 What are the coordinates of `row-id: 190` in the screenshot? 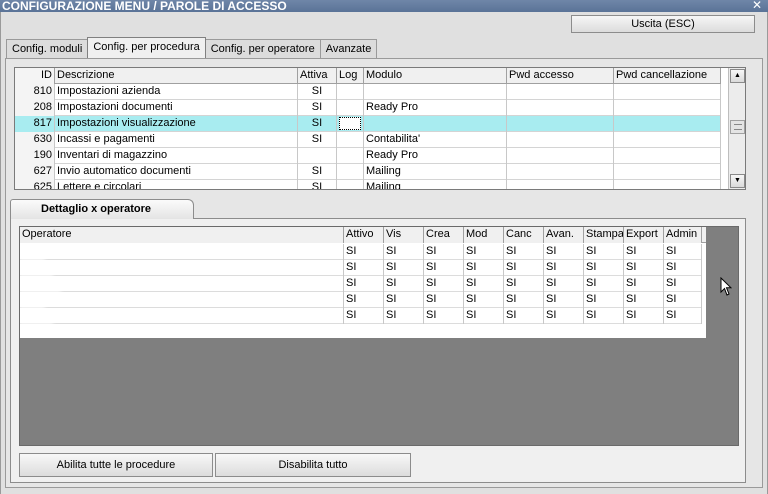 It's located at (35, 156).